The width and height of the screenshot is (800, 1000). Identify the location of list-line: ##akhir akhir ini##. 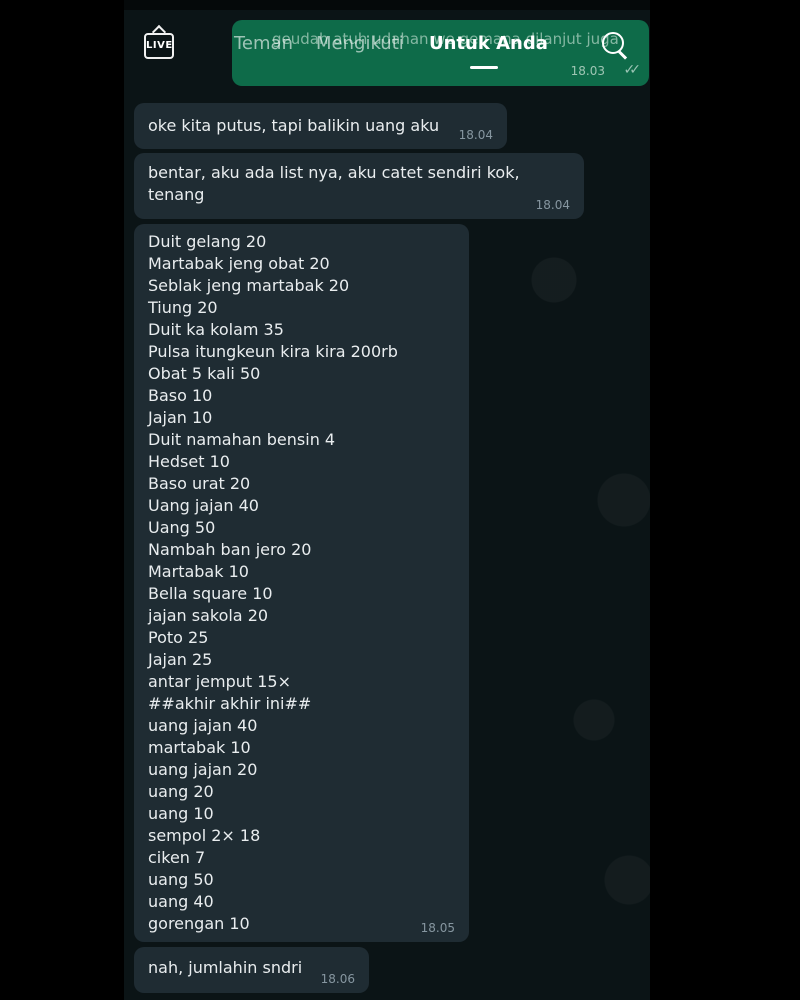
(230, 703).